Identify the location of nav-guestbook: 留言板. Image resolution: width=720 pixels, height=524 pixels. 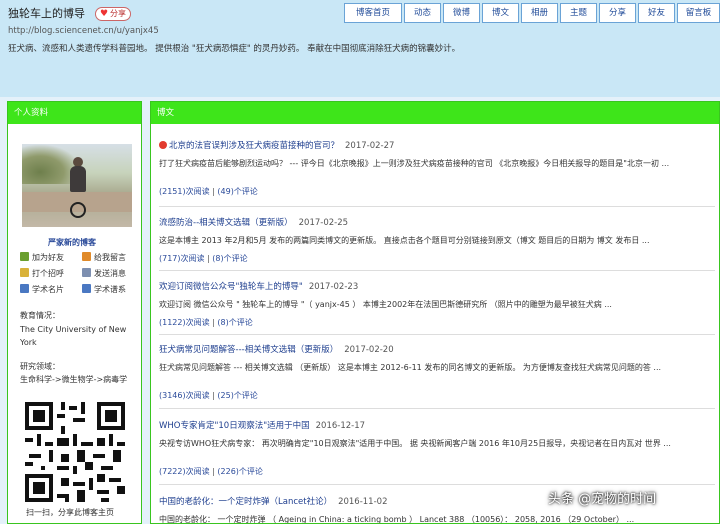
(698, 13).